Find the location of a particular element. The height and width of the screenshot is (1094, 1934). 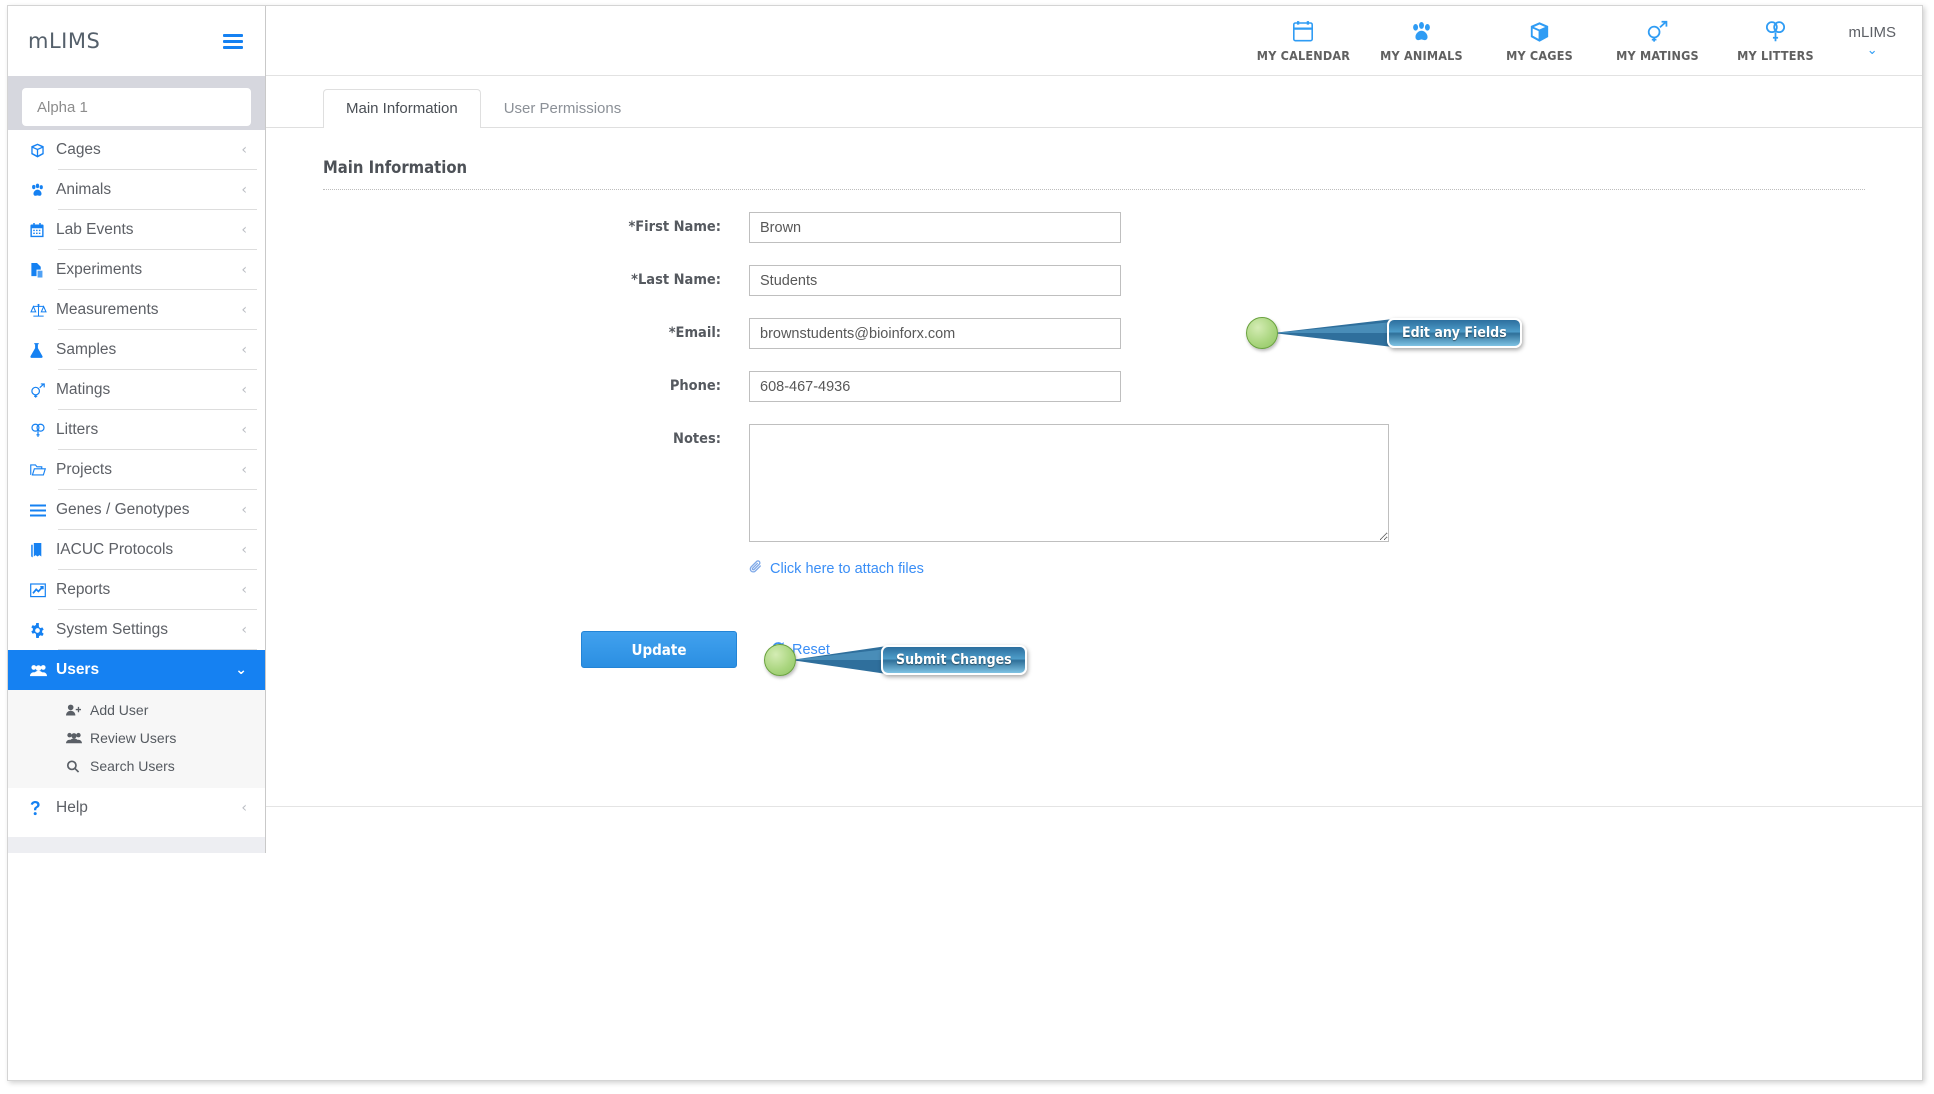

sidebar-subitem-review-users: Review Users is located at coordinates (136, 738).